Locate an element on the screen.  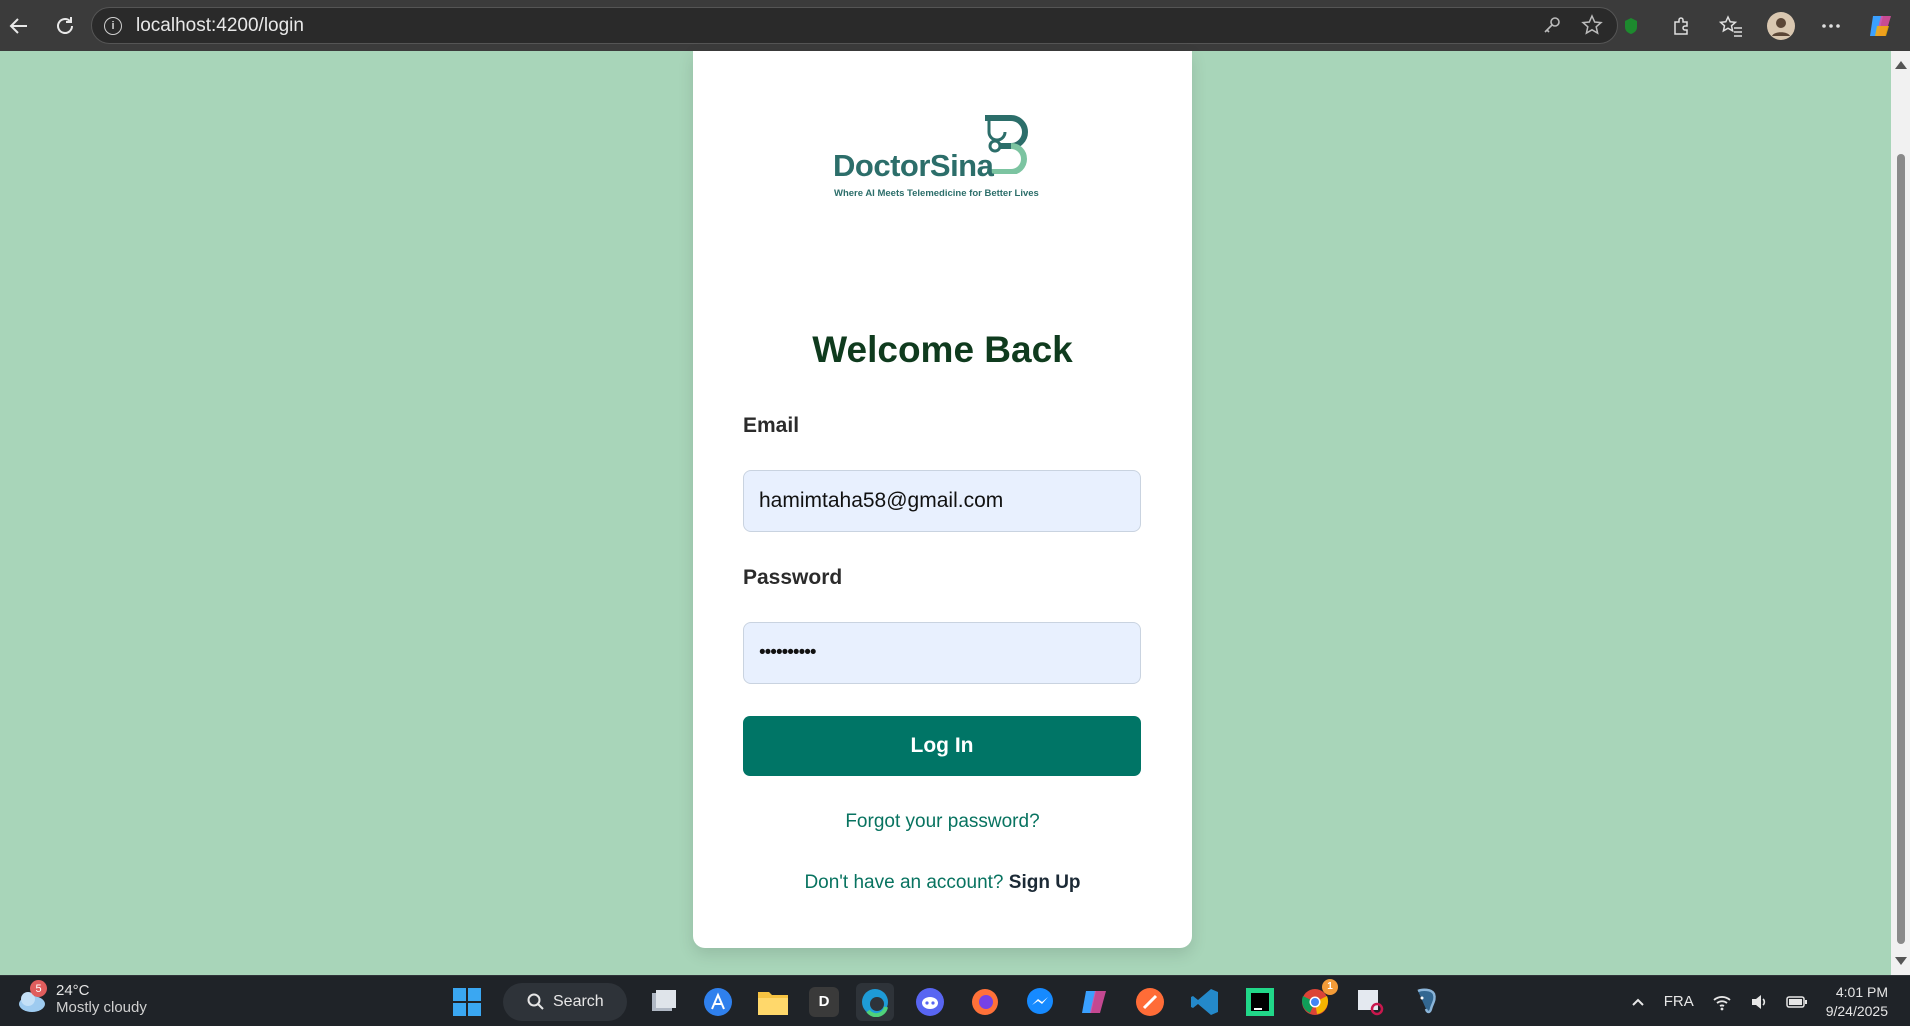
firefox-icon is located at coordinates (985, 1002).